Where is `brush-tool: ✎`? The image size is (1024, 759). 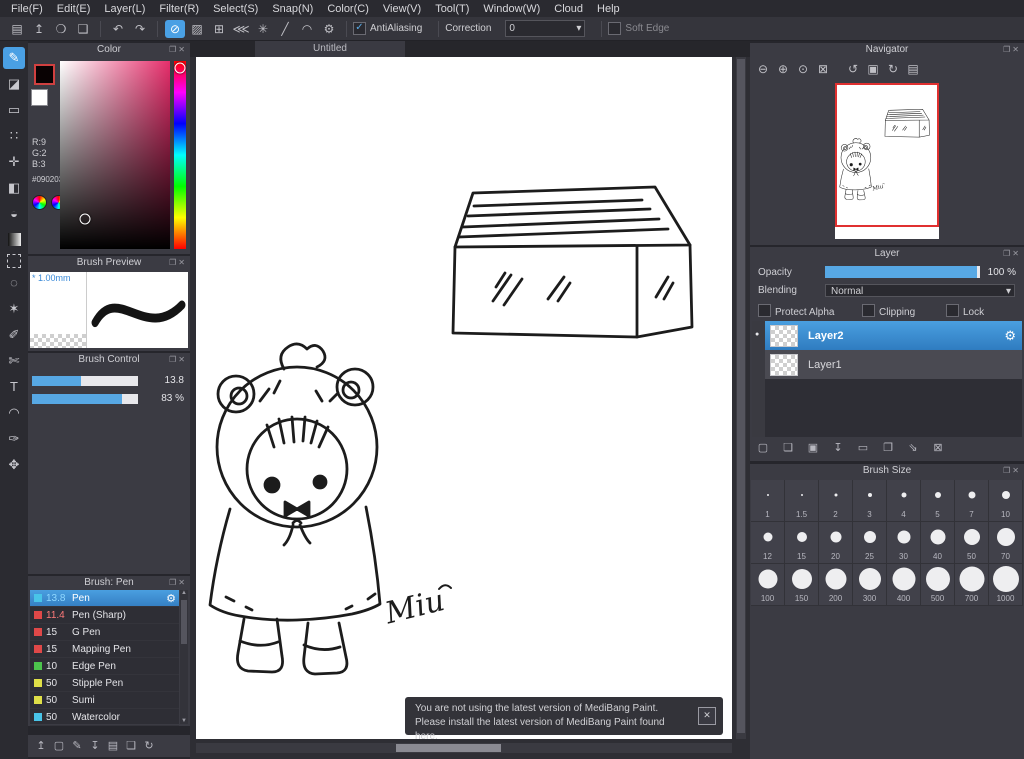
brush-tool: ✎ is located at coordinates (14, 58).